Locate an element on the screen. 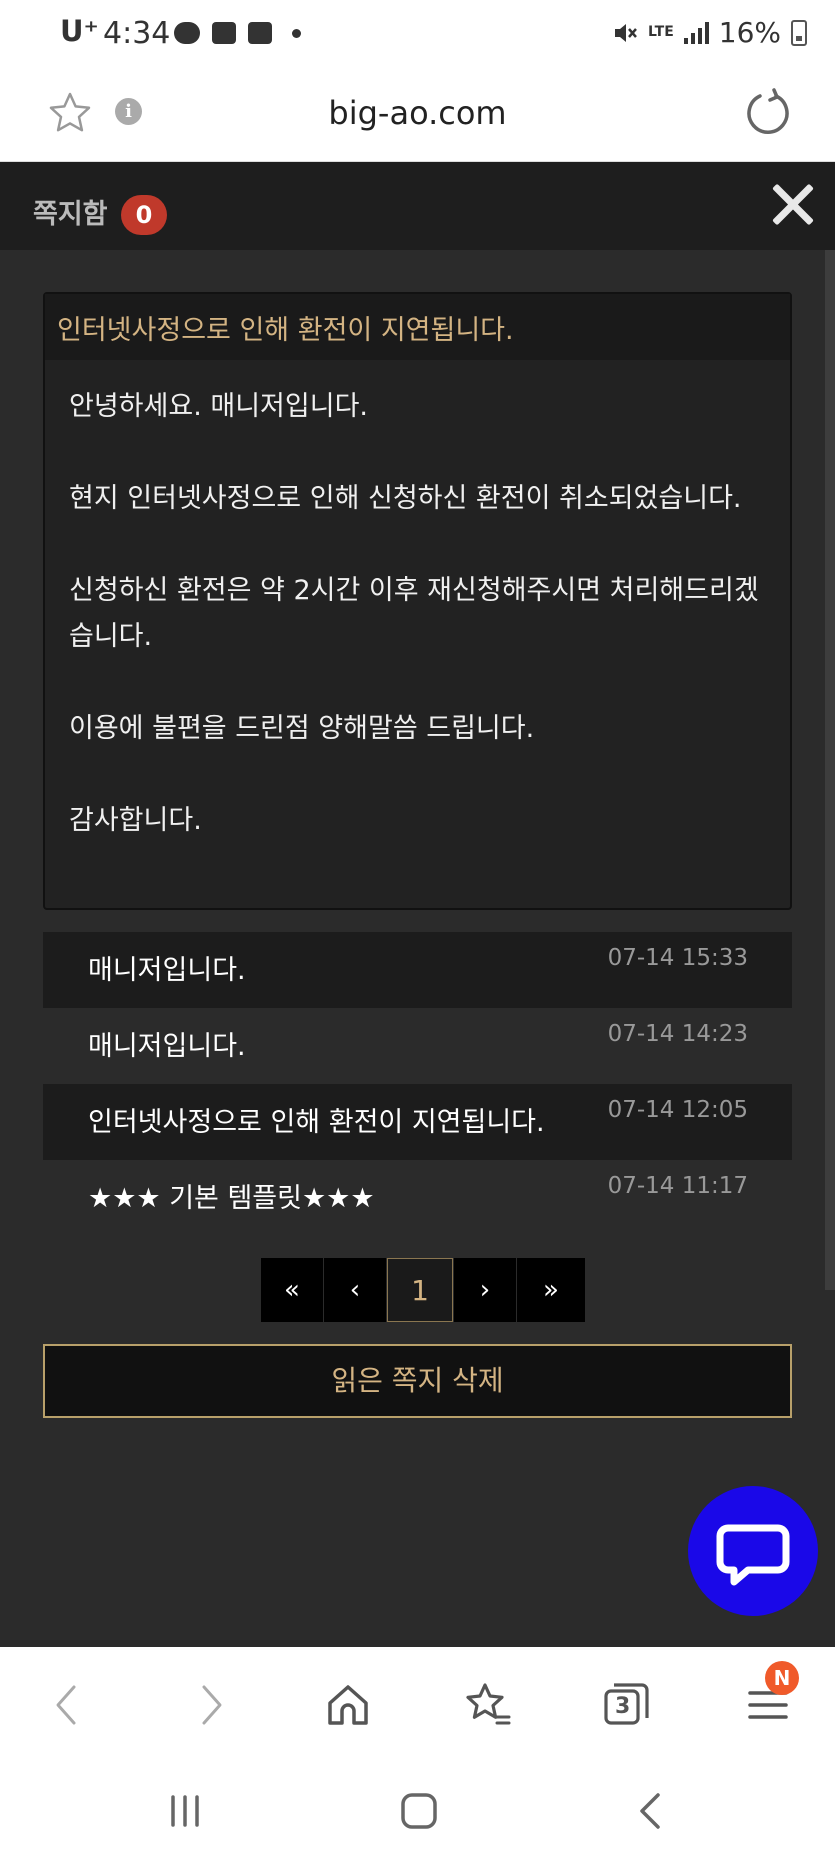  list-item-title: 인터넷사정으로 인해 환전이 지연됩니다. is located at coordinates (316, 1122).